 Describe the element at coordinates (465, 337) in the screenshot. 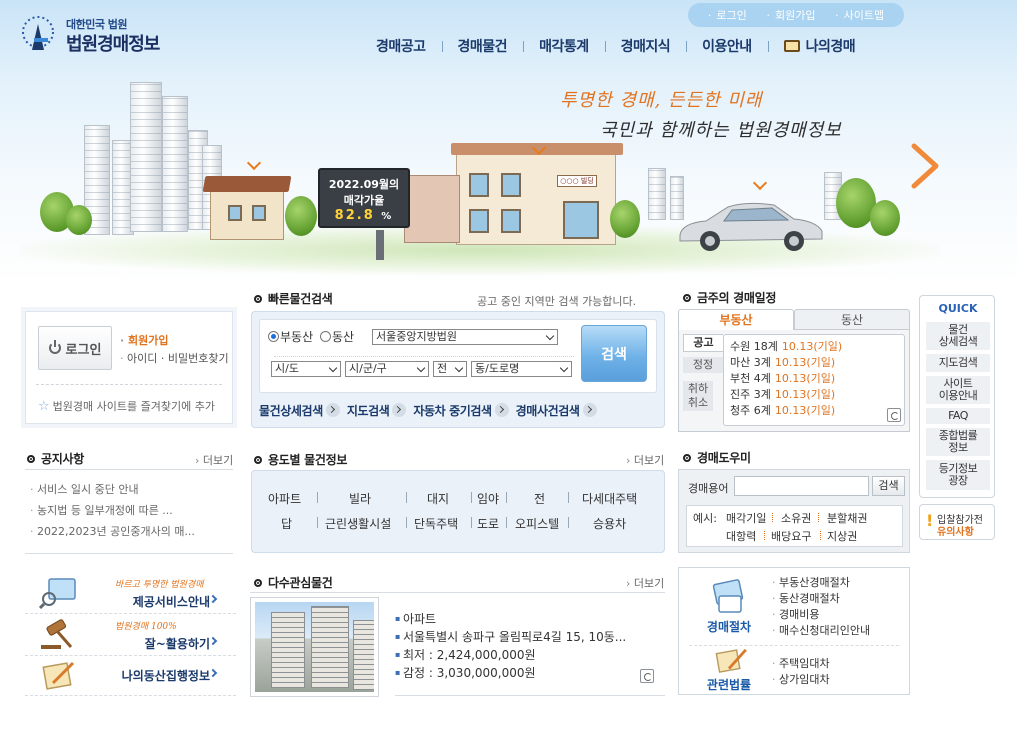

I see `court-select: 서울중앙지방법원` at that location.